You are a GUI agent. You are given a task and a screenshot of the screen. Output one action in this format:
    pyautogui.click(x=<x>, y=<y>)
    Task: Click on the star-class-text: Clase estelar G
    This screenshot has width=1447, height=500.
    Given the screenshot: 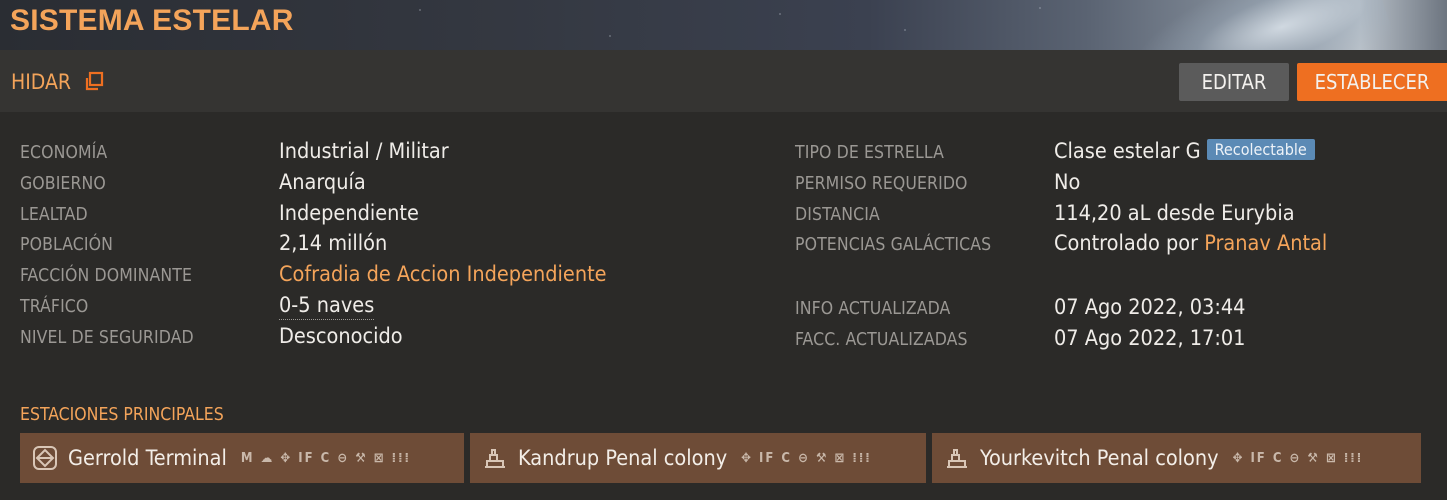 What is the action you would take?
    pyautogui.click(x=1127, y=151)
    